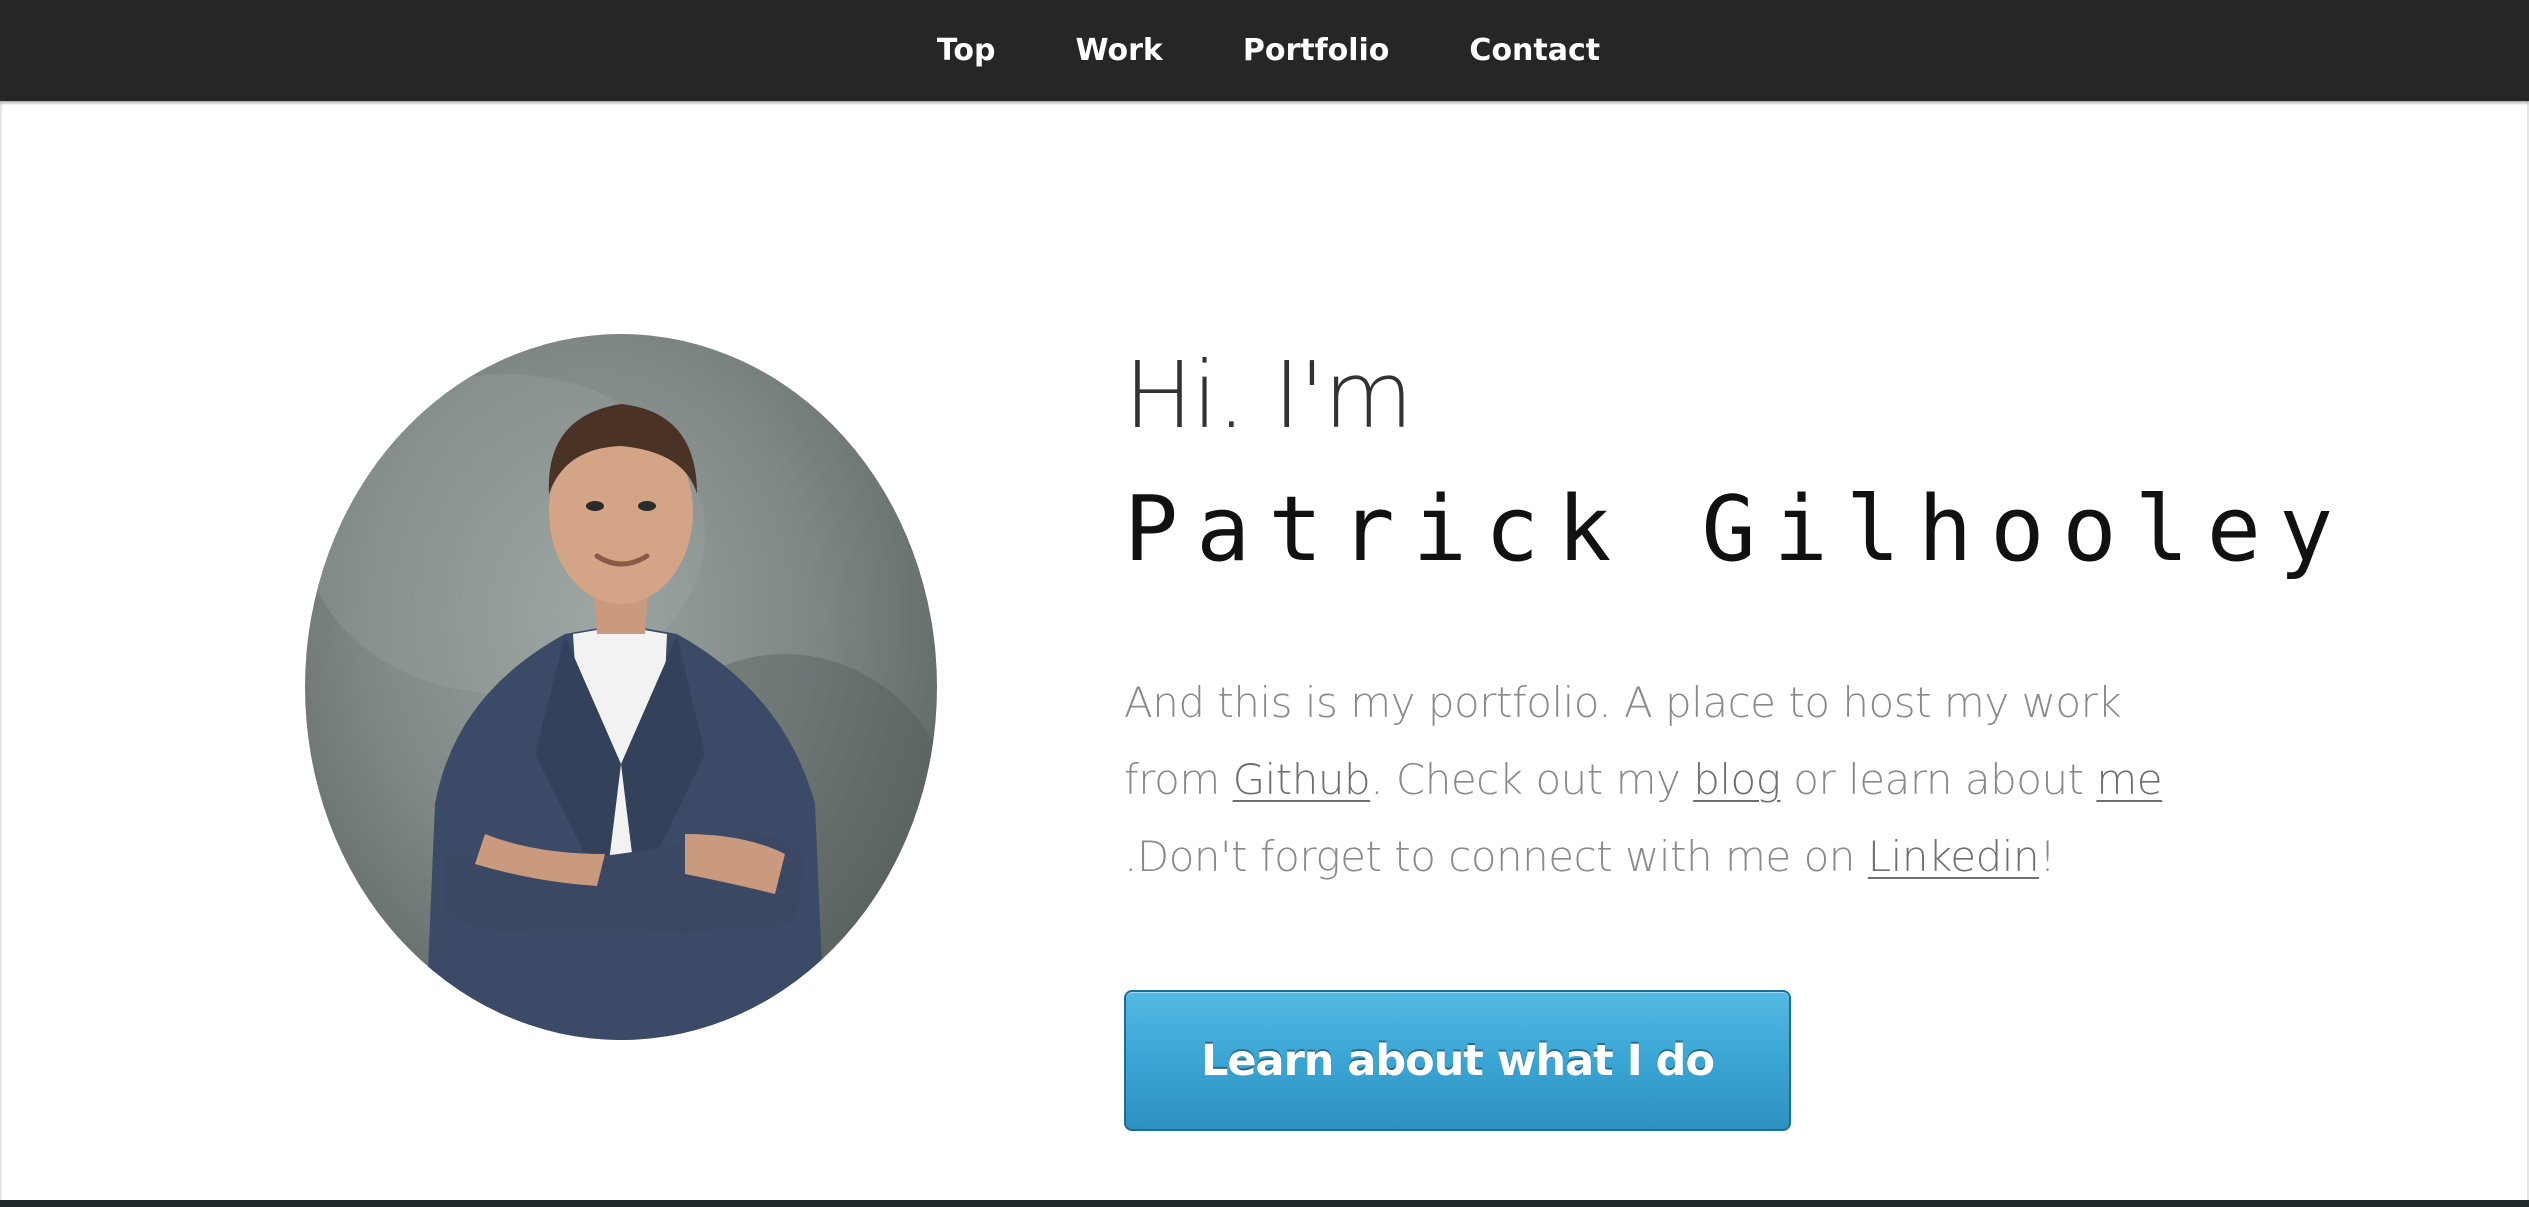 This screenshot has width=2529, height=1207. What do you see at coordinates (1938, 779) in the screenshot?
I see `intro-text-3: or learn about` at bounding box center [1938, 779].